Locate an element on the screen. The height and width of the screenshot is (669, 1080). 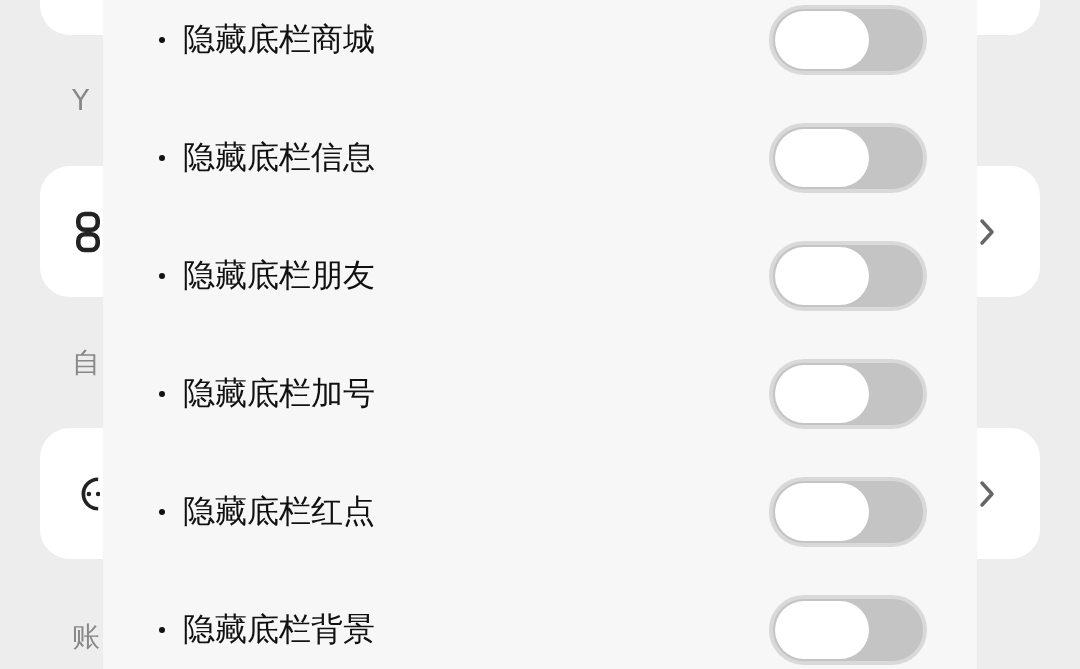
option-label: 隐藏底栏朋友 is located at coordinates (279, 275).